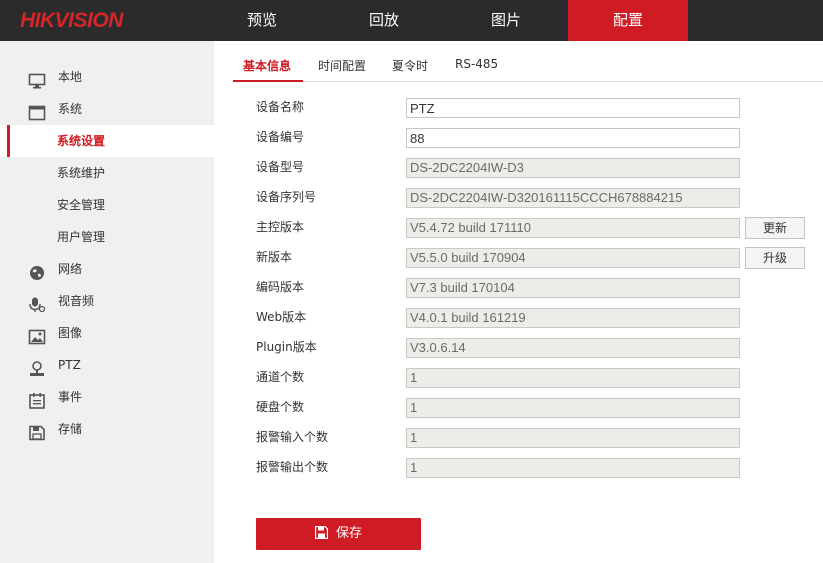  Describe the element at coordinates (573, 168) in the screenshot. I see `model-field: DS-2DC2204IW-D3` at that location.